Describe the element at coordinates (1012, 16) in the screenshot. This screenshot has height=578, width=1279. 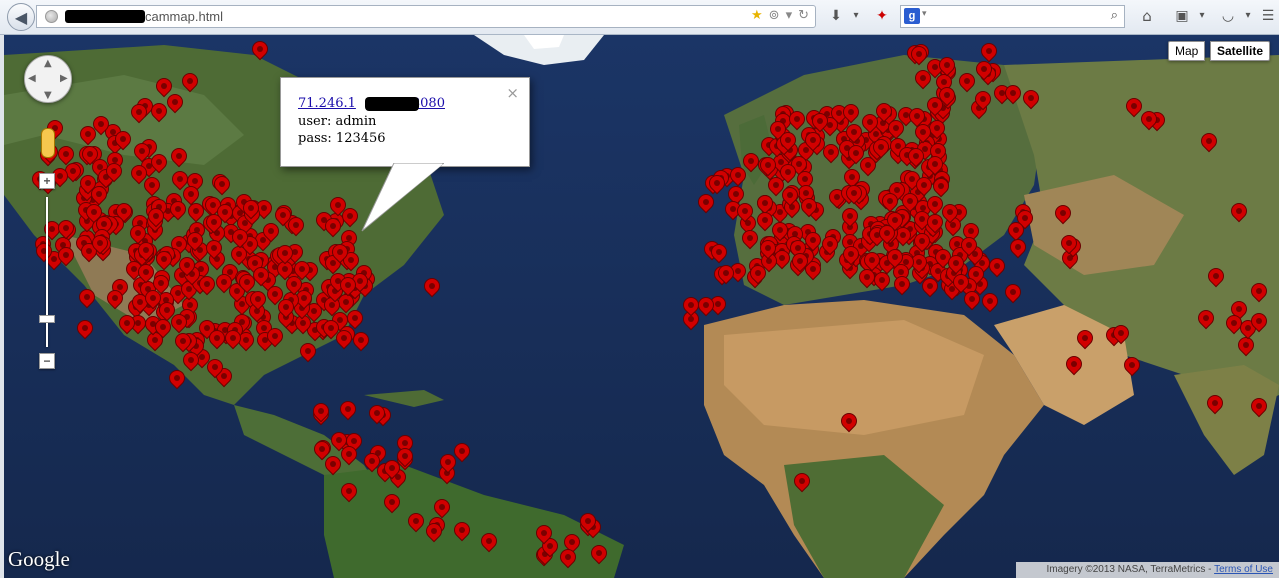
I see `search-bar: g ▾ ⌕` at that location.